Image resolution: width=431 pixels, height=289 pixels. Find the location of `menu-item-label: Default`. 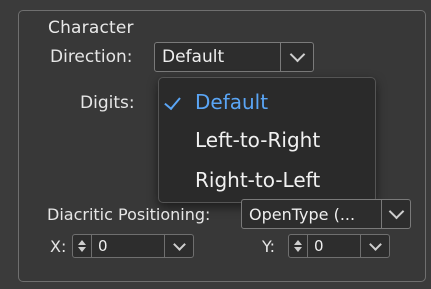

menu-item-label: Default is located at coordinates (232, 102).